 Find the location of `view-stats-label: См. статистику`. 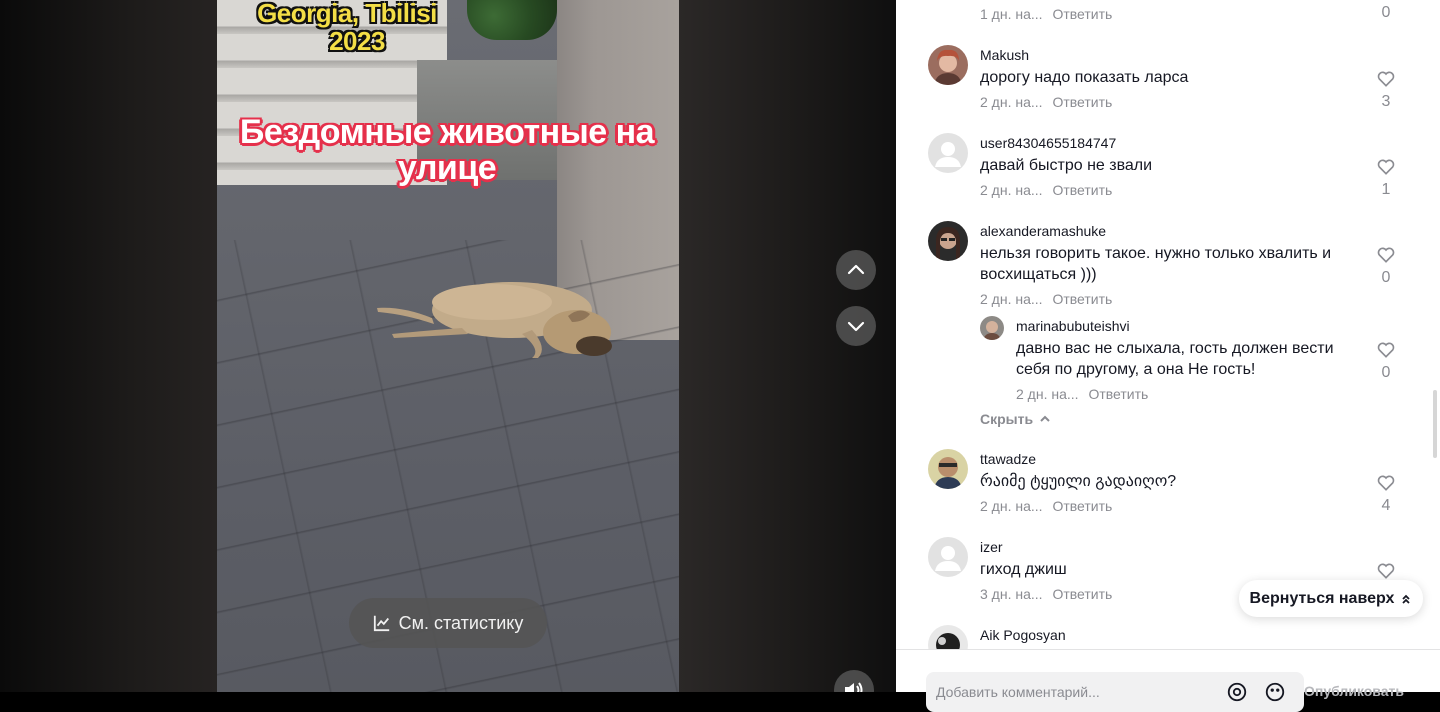

view-stats-label: См. статистику is located at coordinates (461, 622).